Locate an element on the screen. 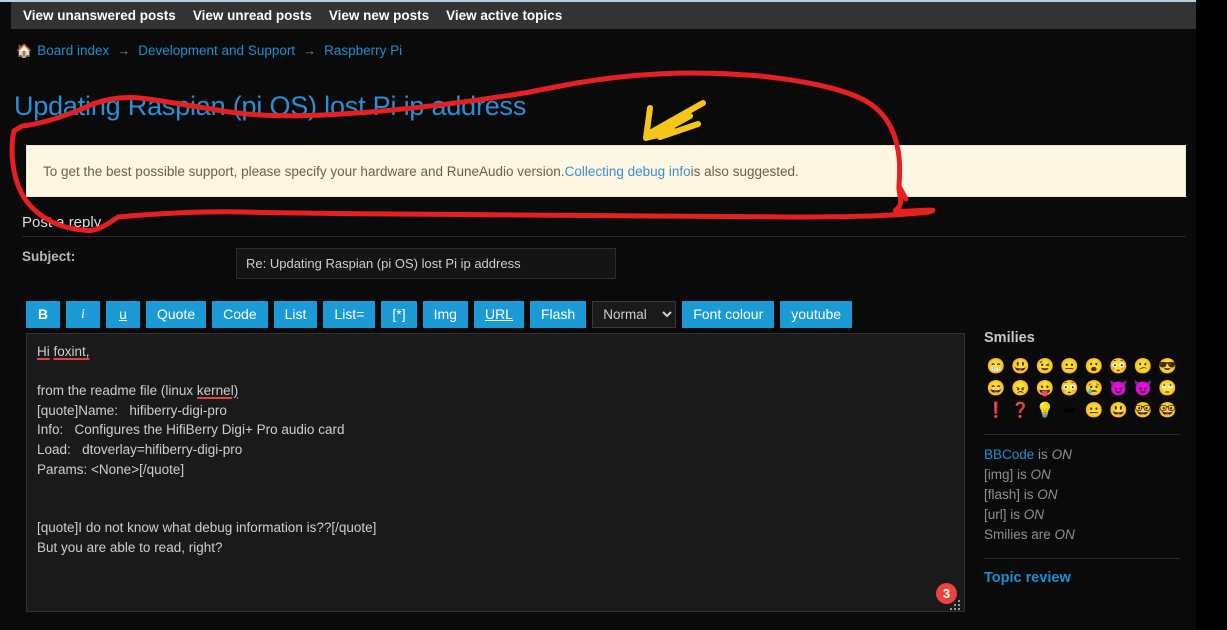 The image size is (1227, 630). bbcode-status-name: [flash] is located at coordinates (1002, 494).